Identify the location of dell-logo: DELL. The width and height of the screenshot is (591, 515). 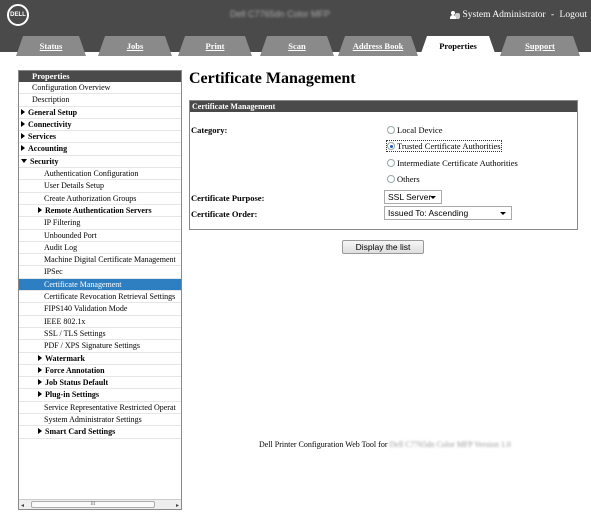
(18, 15).